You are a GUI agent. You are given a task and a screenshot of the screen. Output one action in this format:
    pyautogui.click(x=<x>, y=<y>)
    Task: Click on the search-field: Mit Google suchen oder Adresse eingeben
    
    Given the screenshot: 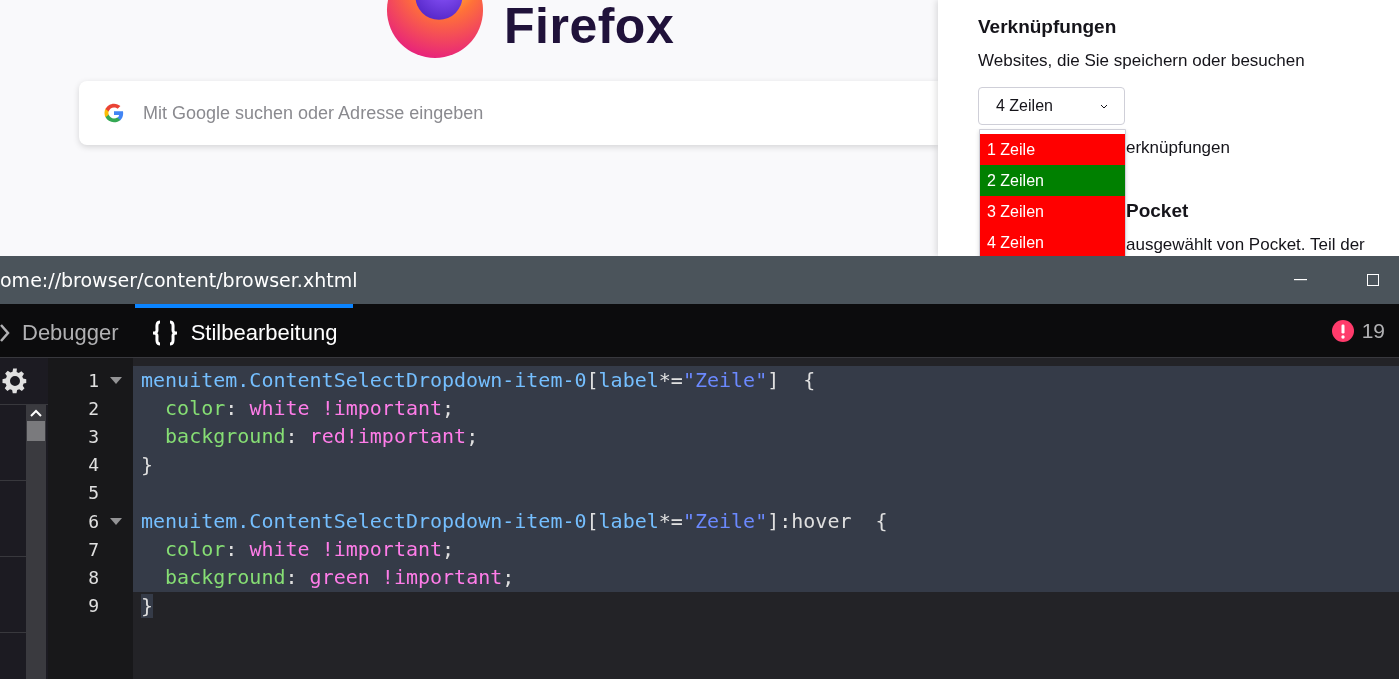 What is the action you would take?
    pyautogui.click(x=508, y=113)
    